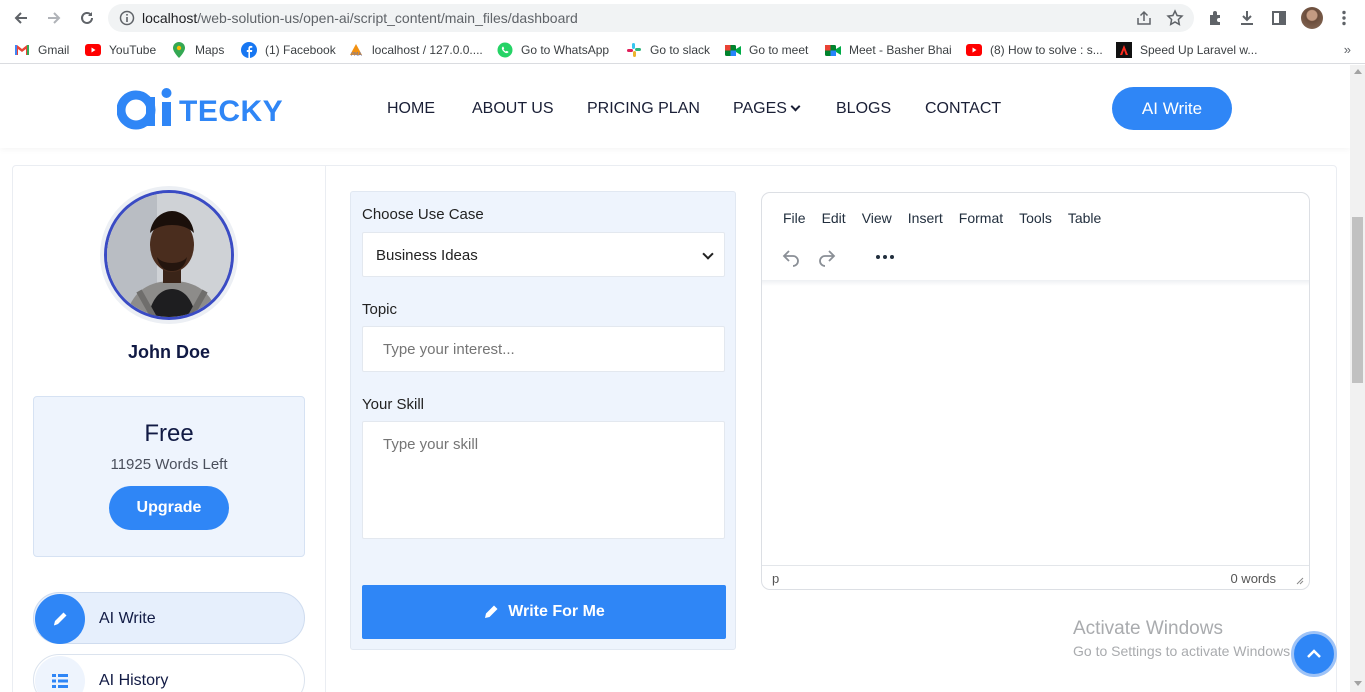 This screenshot has height=692, width=1365. What do you see at coordinates (1347, 49) in the screenshot?
I see `bookmarks-overflow-button: »` at bounding box center [1347, 49].